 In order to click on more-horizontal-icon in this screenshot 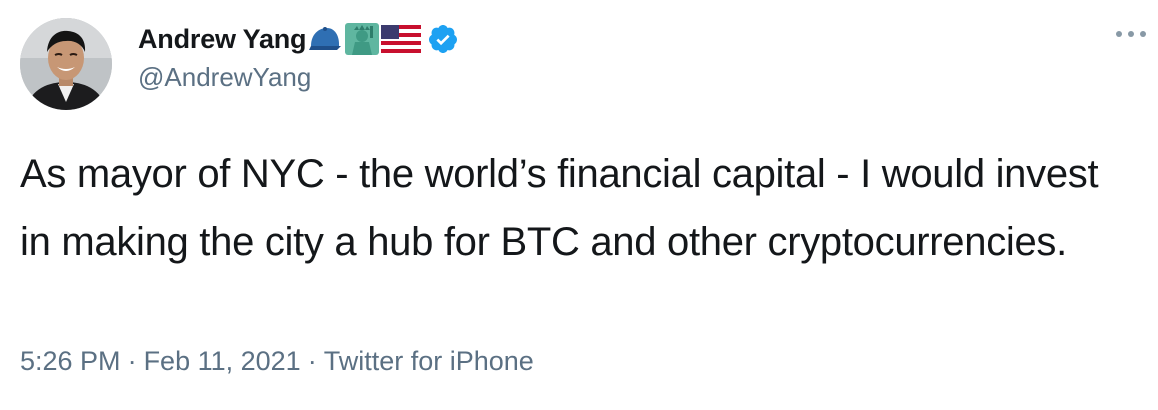, I will do `click(1131, 34)`.